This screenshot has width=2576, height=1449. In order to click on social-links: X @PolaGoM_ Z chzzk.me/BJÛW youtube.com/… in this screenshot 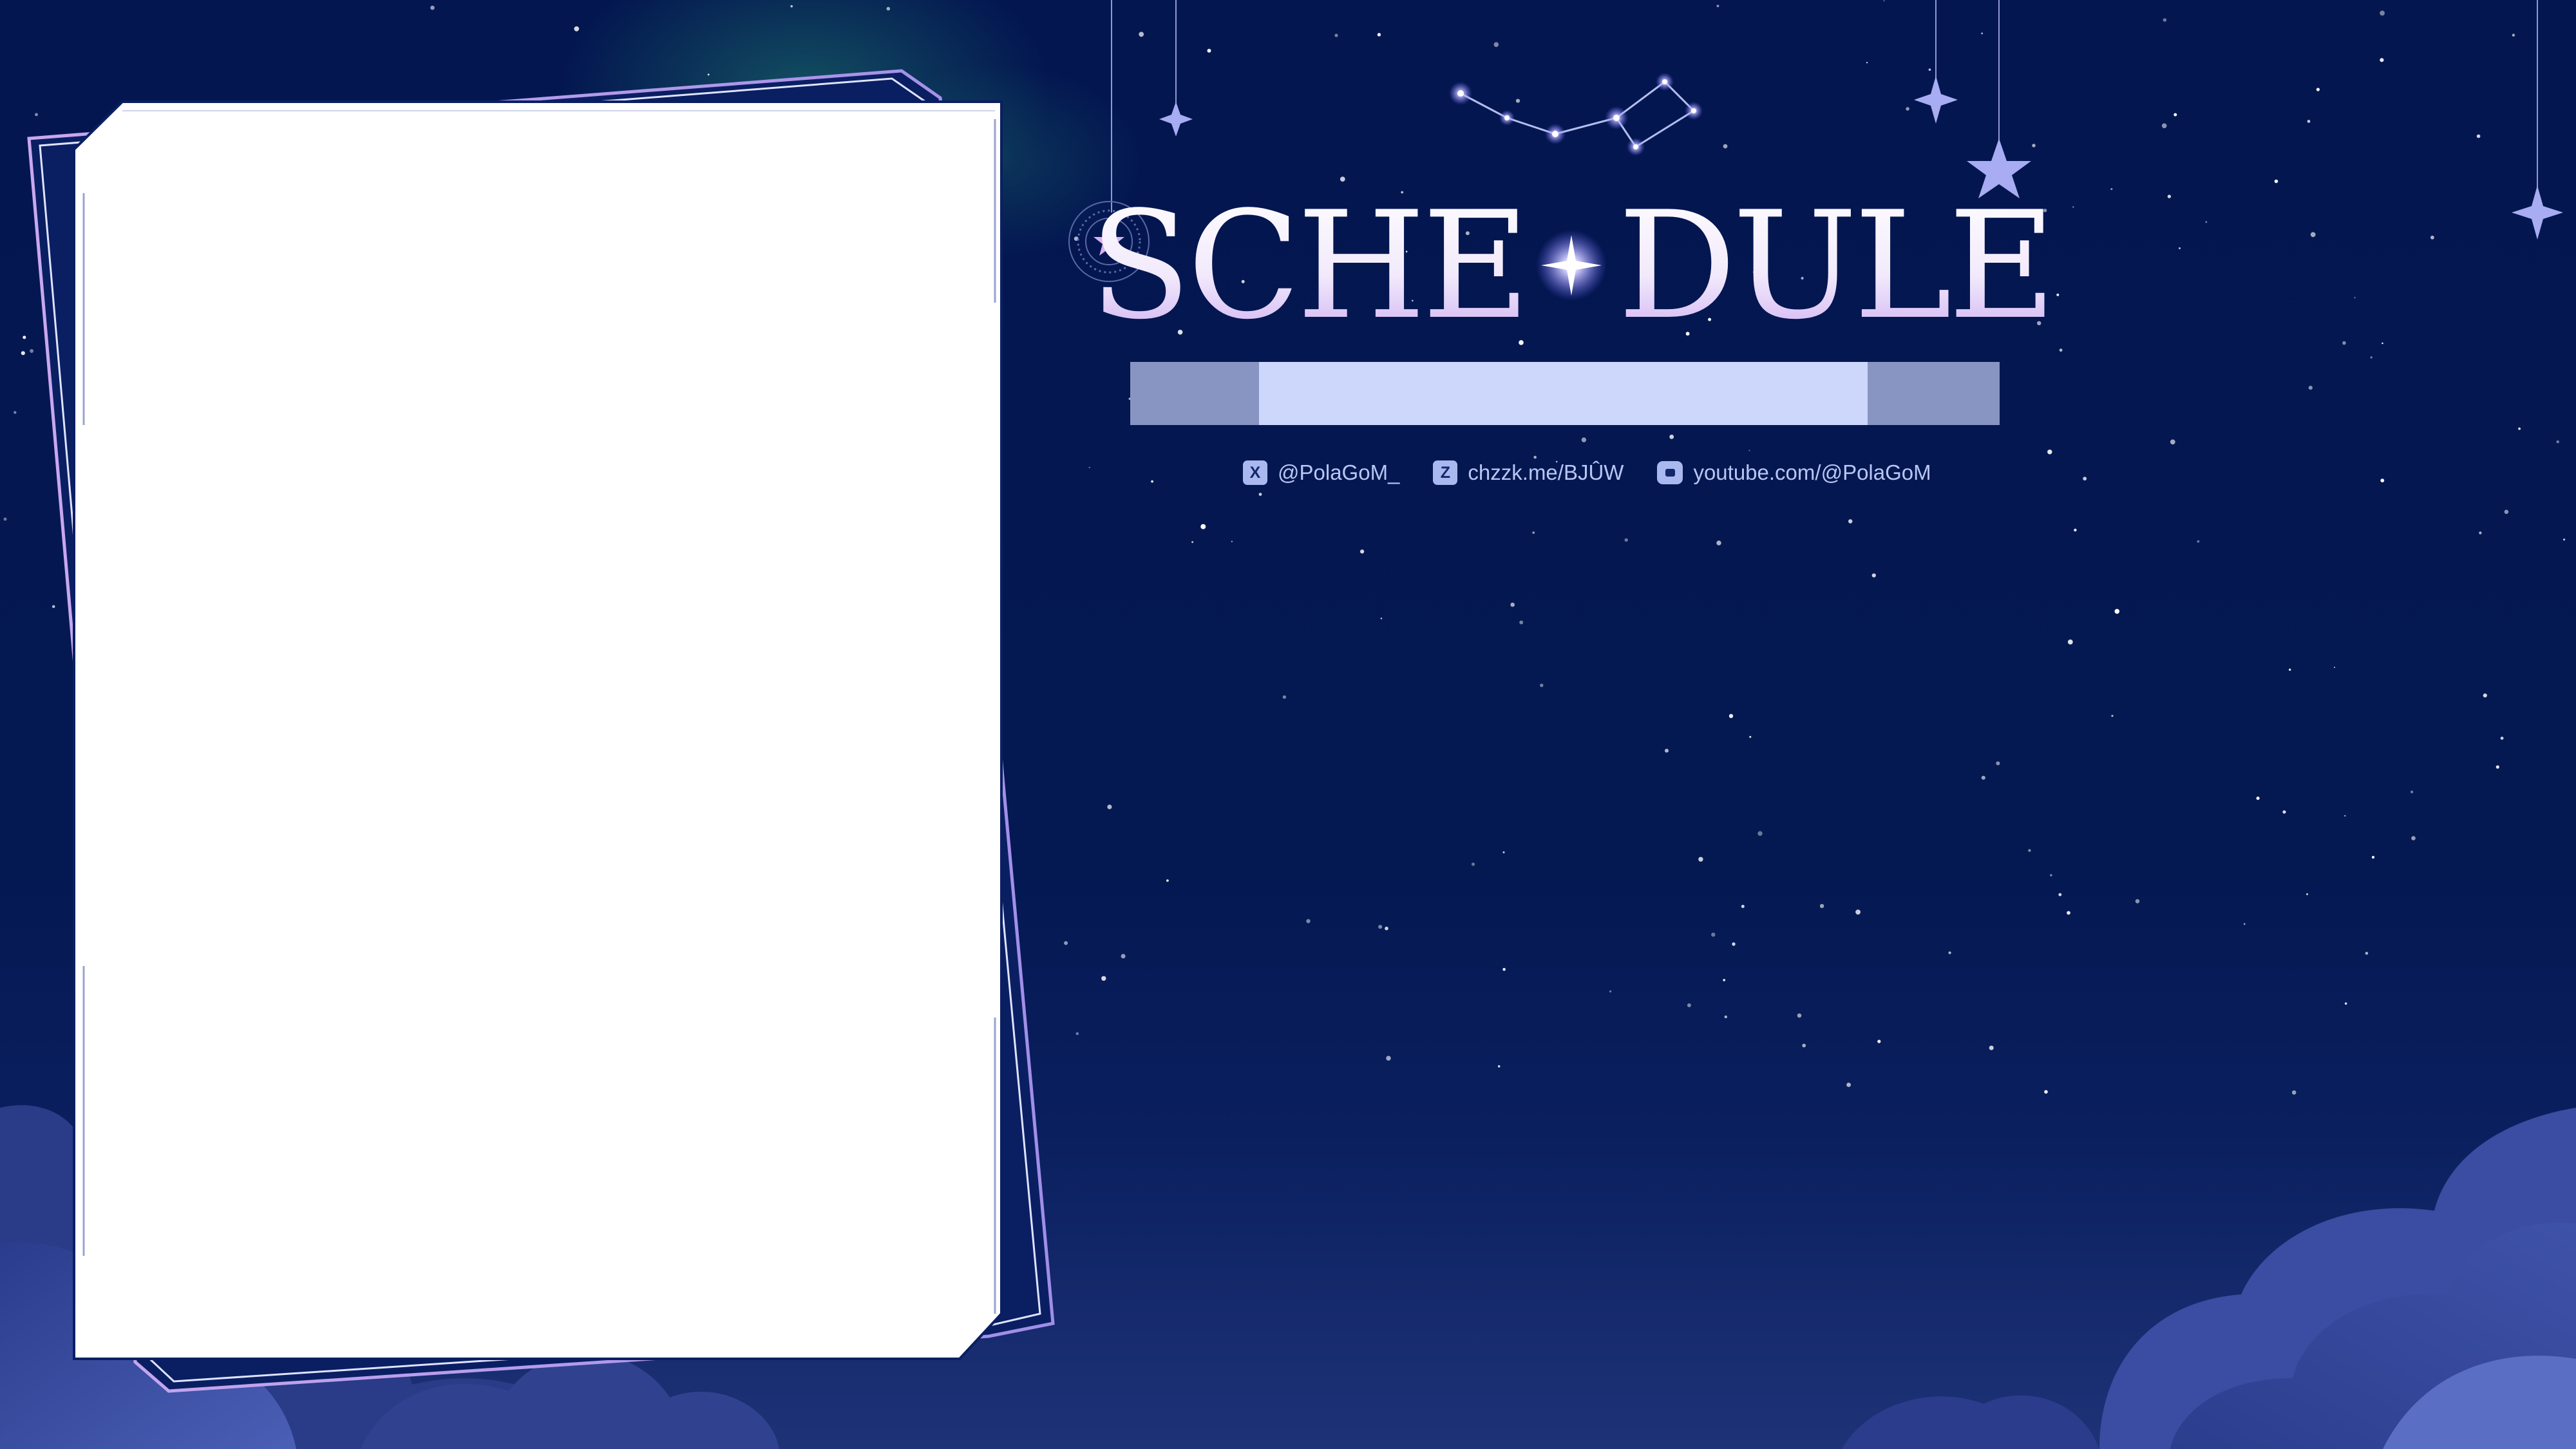, I will do `click(1604, 473)`.